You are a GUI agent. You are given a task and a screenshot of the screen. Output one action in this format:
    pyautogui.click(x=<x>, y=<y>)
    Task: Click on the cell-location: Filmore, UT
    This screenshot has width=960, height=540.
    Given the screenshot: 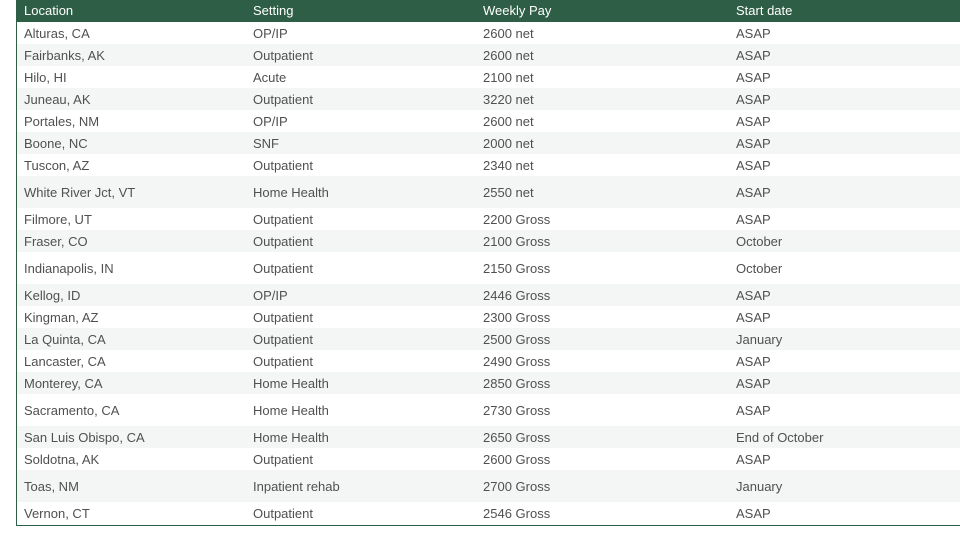 What is the action you would take?
    pyautogui.click(x=58, y=219)
    